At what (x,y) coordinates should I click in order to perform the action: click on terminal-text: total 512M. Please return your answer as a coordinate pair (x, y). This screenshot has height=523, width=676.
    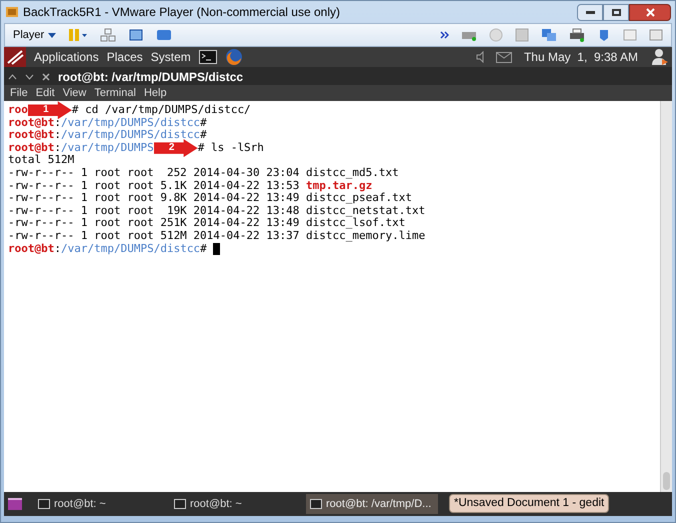
    Looking at the image, I should click on (41, 160).